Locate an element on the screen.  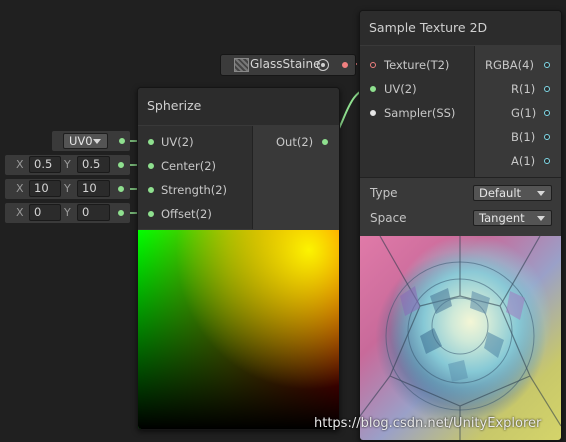
sample-texture-output-r: R(1) is located at coordinates (530, 89).